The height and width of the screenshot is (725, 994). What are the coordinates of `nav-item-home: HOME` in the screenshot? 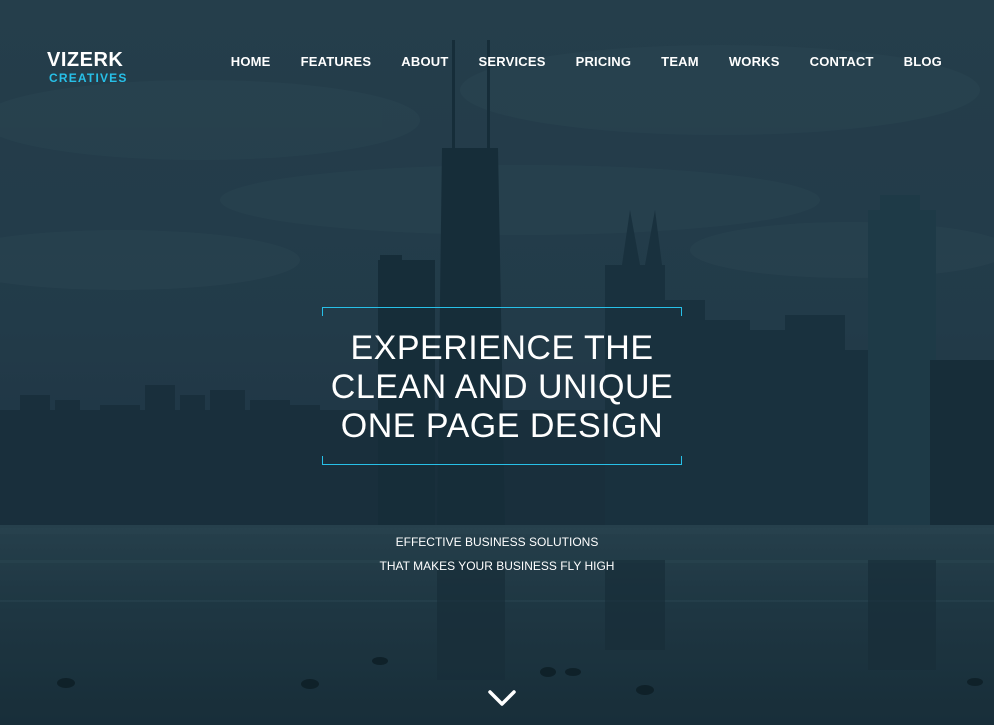 It's located at (251, 61).